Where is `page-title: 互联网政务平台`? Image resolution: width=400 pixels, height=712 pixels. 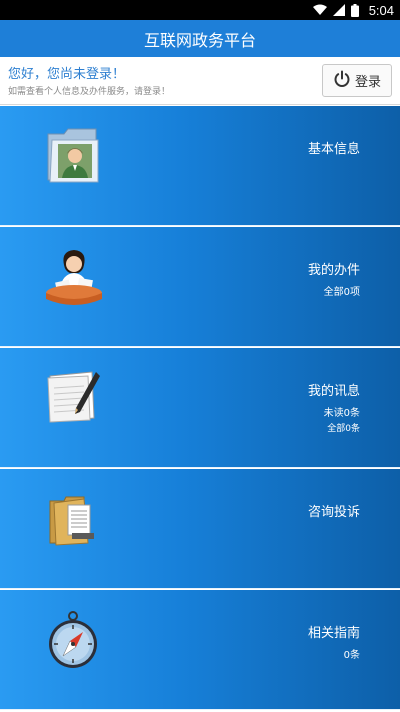 page-title: 互联网政务平台 is located at coordinates (199, 40).